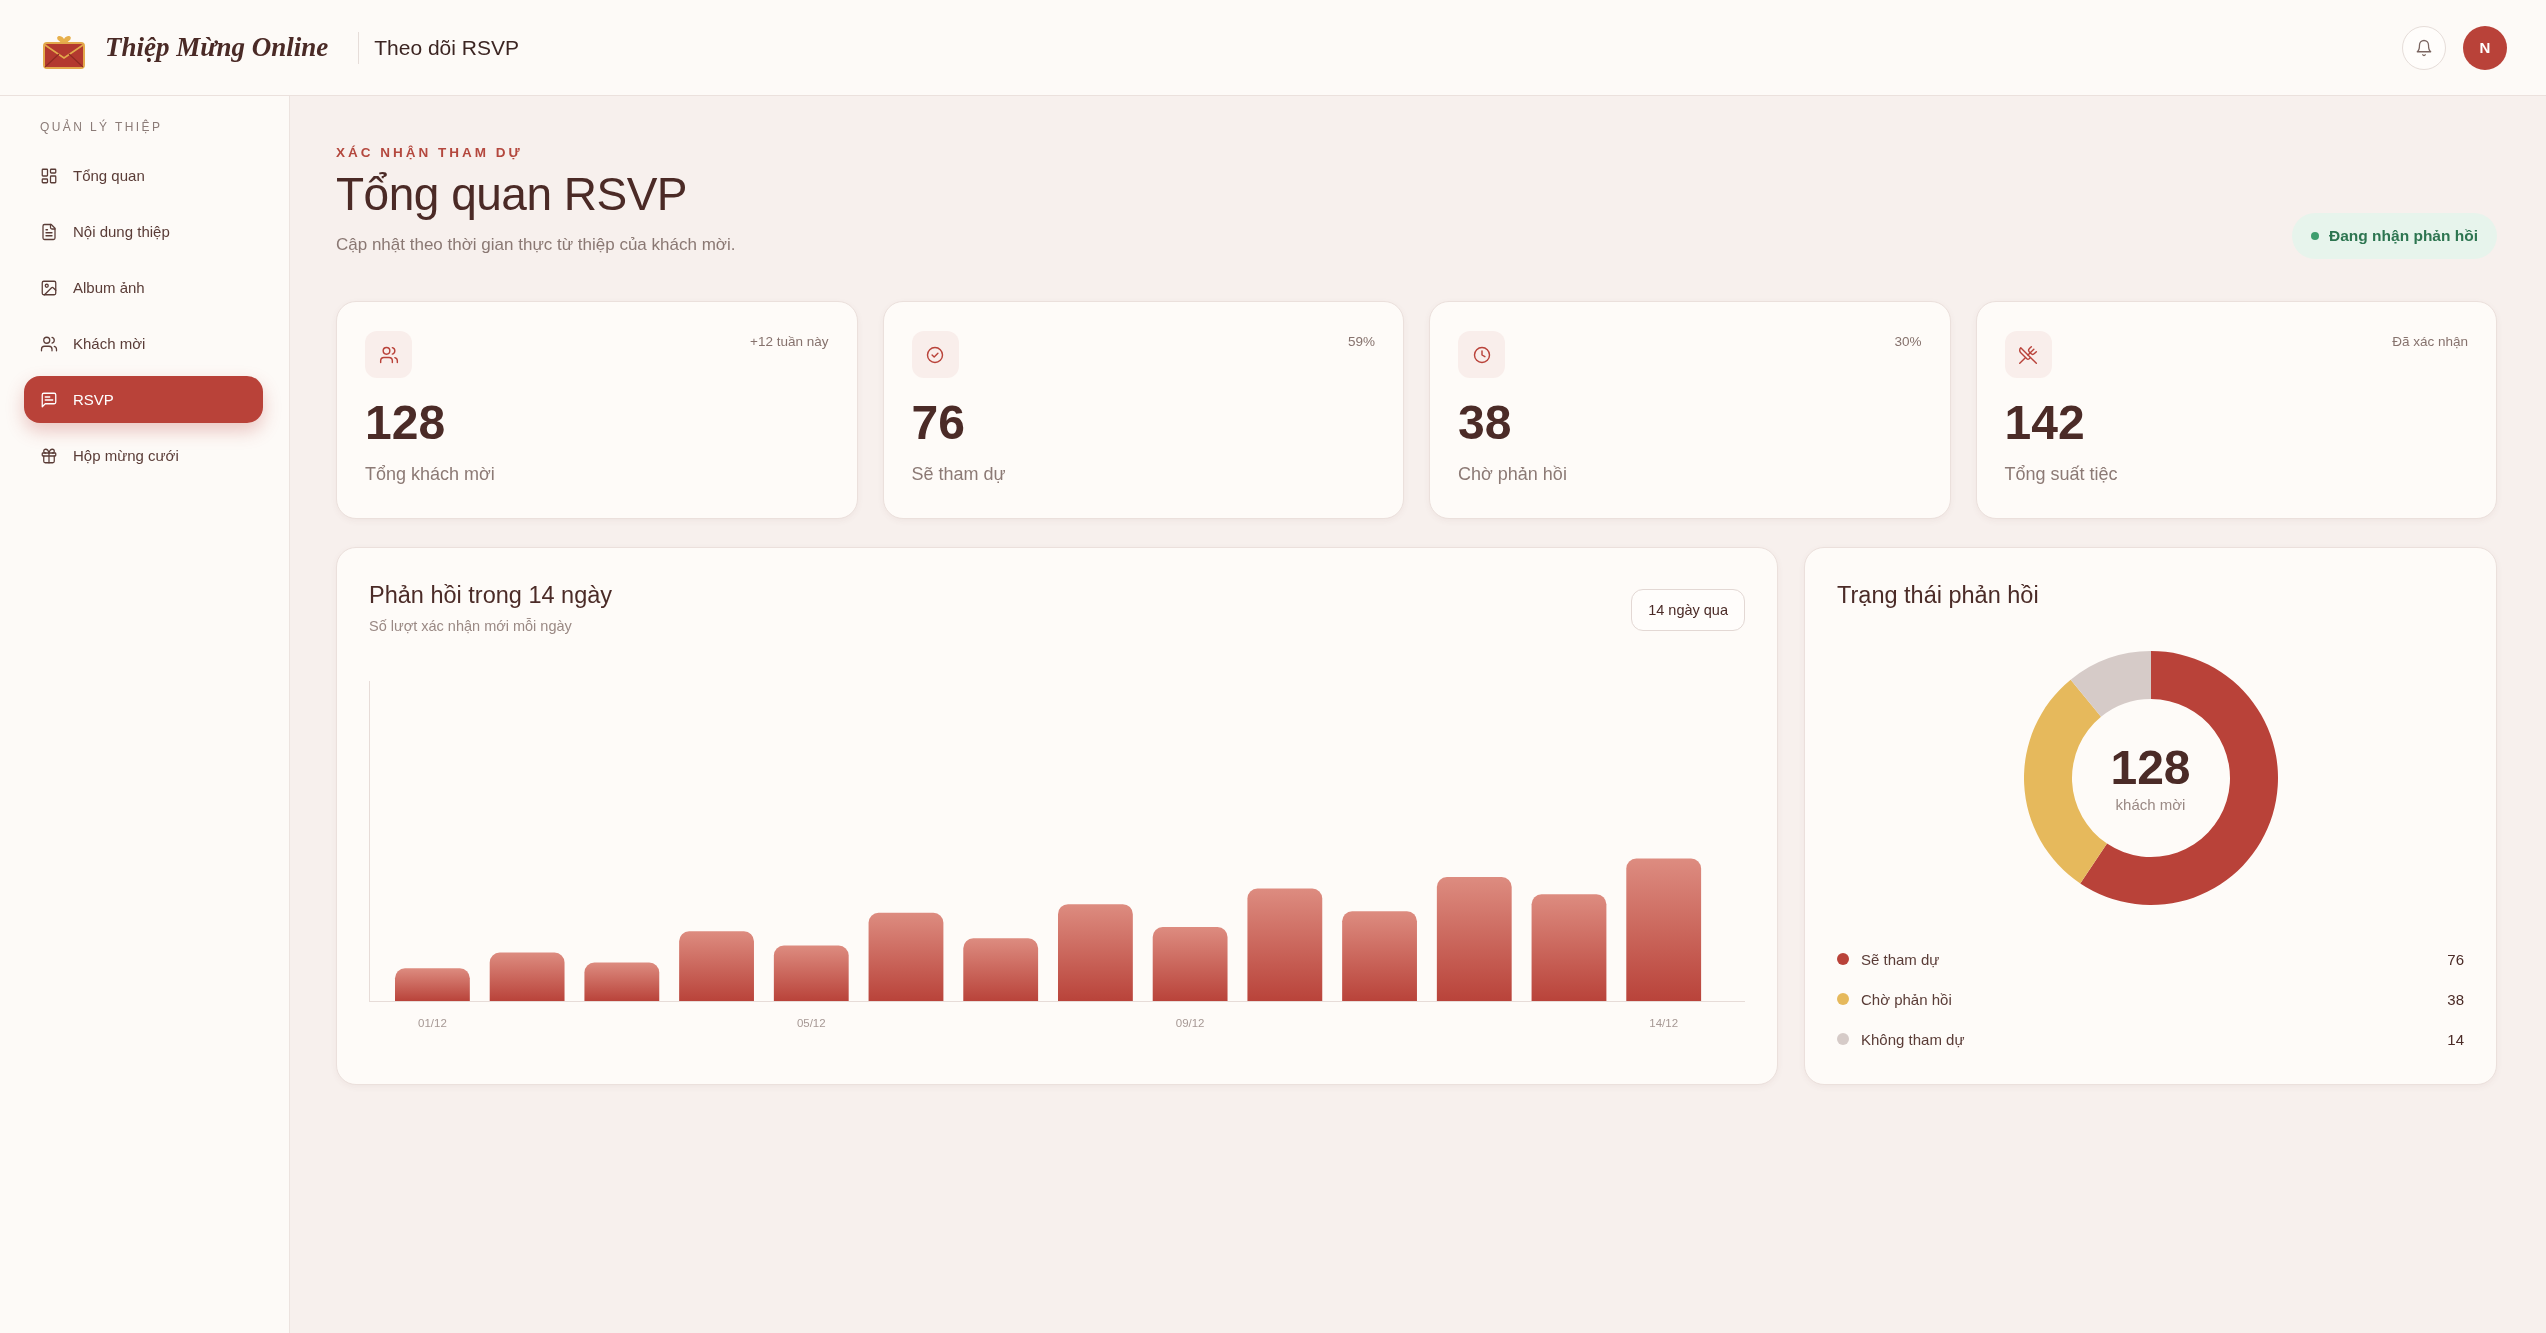 Image resolution: width=2546 pixels, height=1333 pixels. What do you see at coordinates (1190, 1023) in the screenshot?
I see `axis-label: 09/12` at bounding box center [1190, 1023].